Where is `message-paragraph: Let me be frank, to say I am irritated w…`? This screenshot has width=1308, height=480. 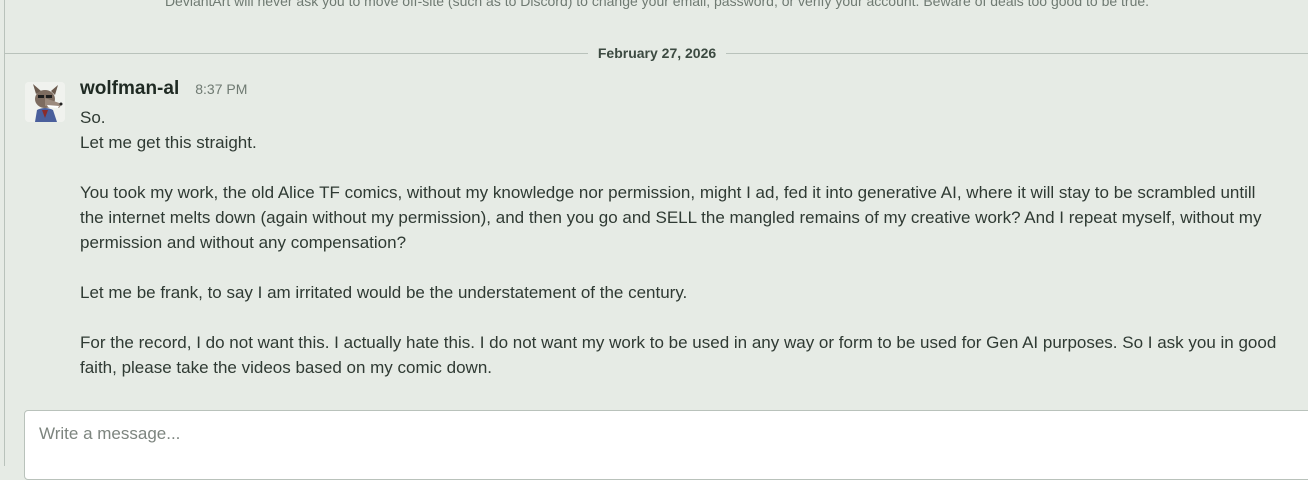
message-paragraph: Let me be frank, to say I am irritated w… is located at coordinates (384, 292).